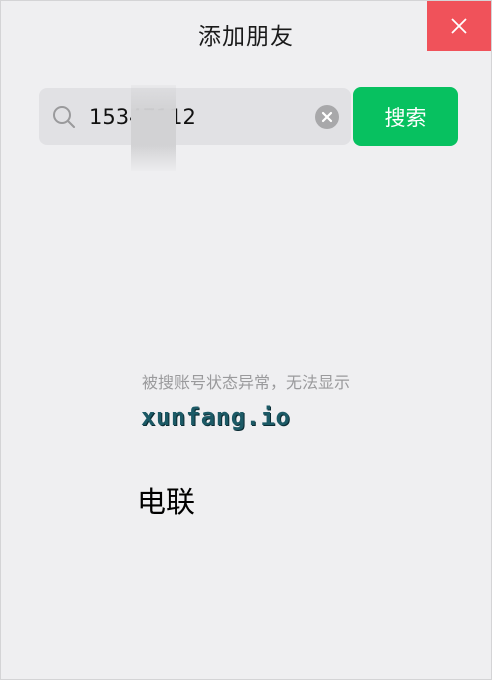 The height and width of the screenshot is (680, 492). I want to click on search-input, so click(198, 116).